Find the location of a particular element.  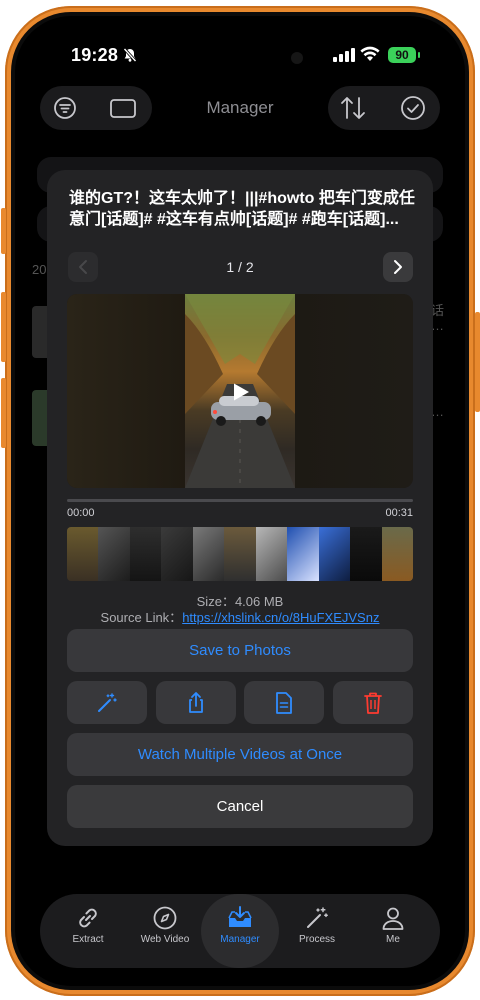

page-indicator: 1 / 2 is located at coordinates (240, 267).